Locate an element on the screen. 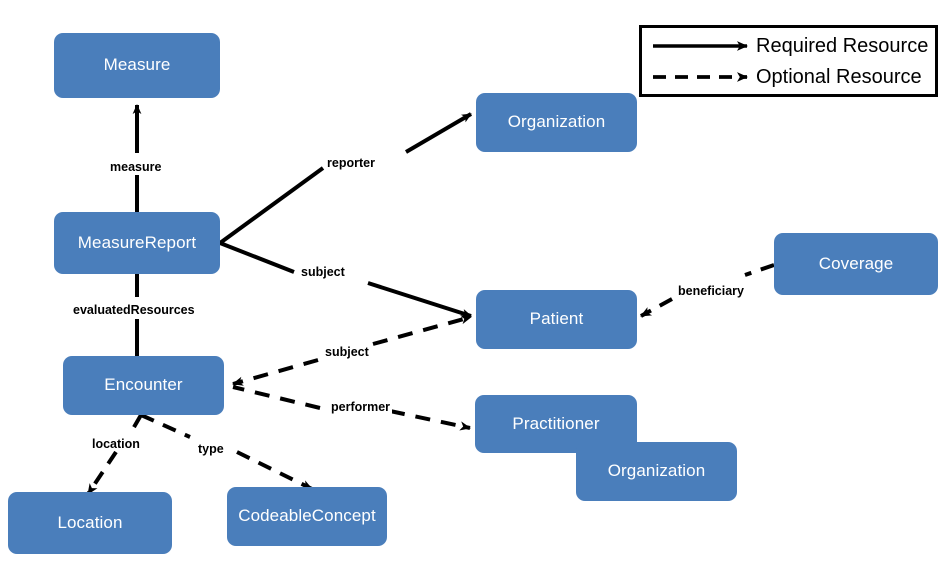 The image size is (942, 567). node-codeableconcept: CodeableConcept is located at coordinates (307, 516).